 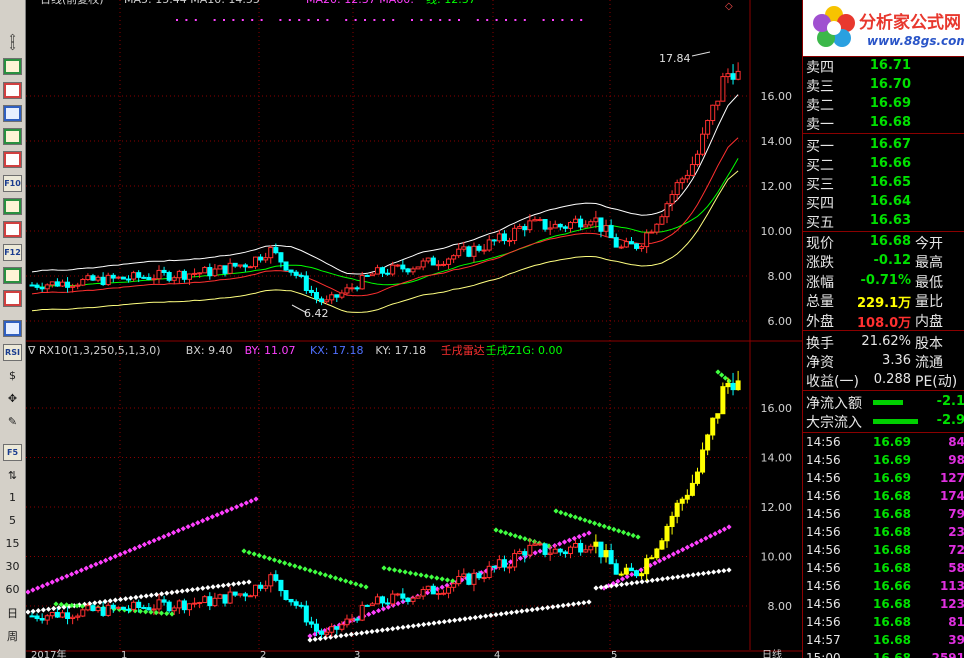 What do you see at coordinates (883, 164) in the screenshot?
I see `orderbook-buy-row: 买二 16.66` at bounding box center [883, 164].